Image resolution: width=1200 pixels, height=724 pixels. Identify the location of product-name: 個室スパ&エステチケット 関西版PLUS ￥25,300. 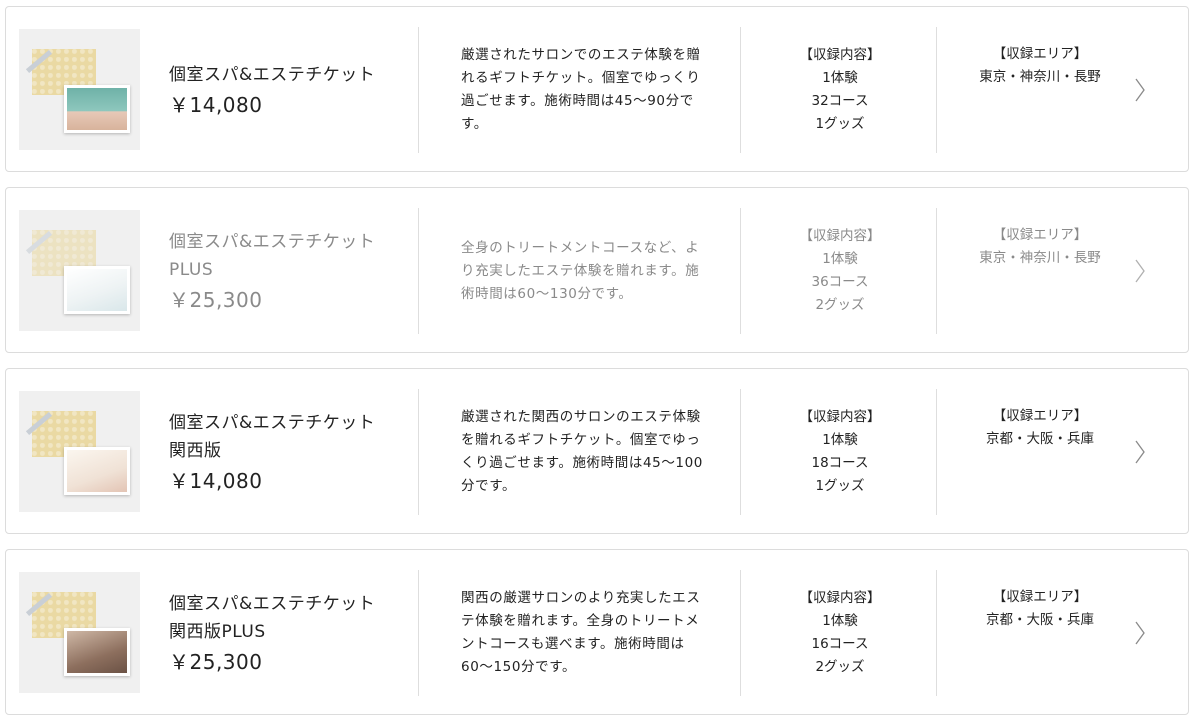
(289, 633).